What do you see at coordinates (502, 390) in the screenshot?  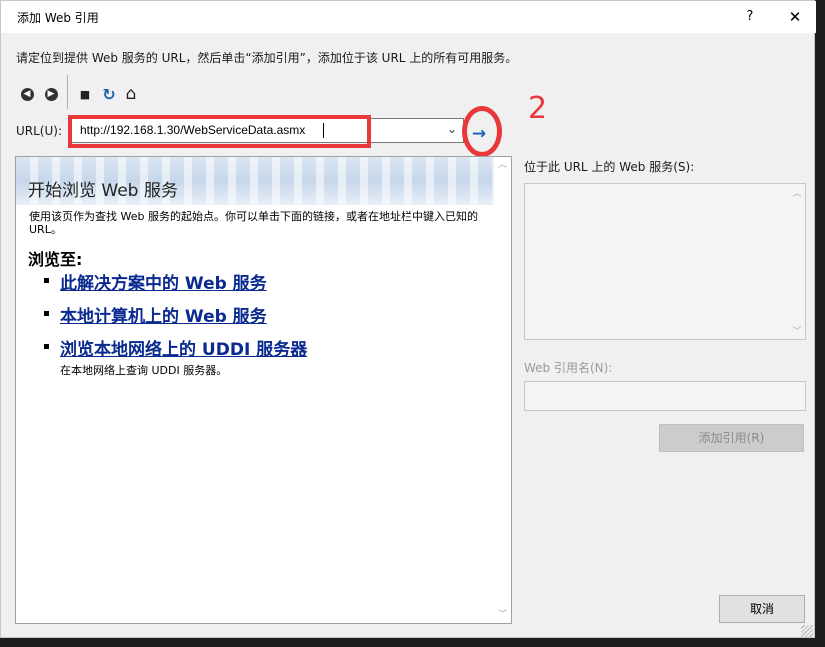 I see `browser-scrollbar: ︿ ﹀` at bounding box center [502, 390].